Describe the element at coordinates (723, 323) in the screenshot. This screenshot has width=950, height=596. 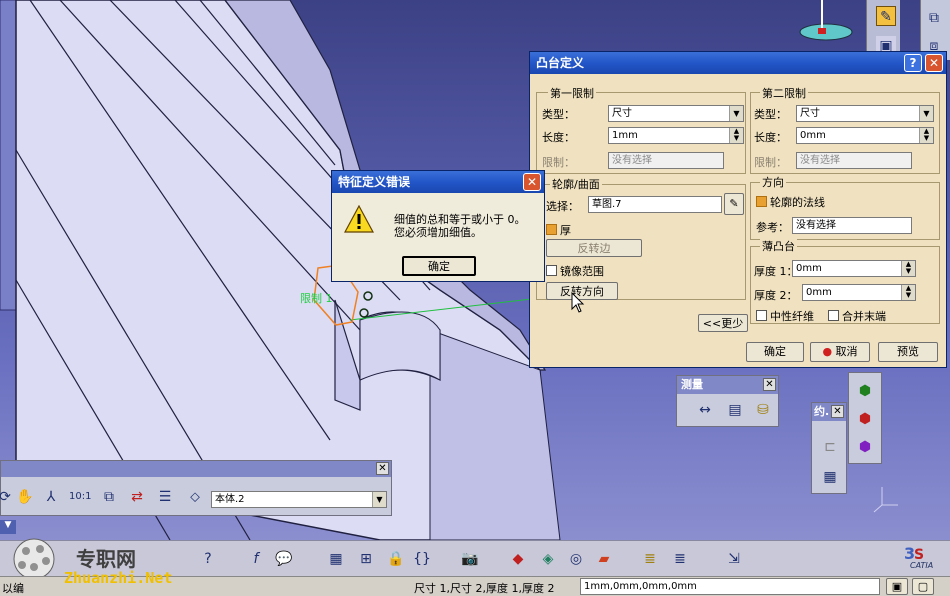
I see `less-button: <<更少` at that location.